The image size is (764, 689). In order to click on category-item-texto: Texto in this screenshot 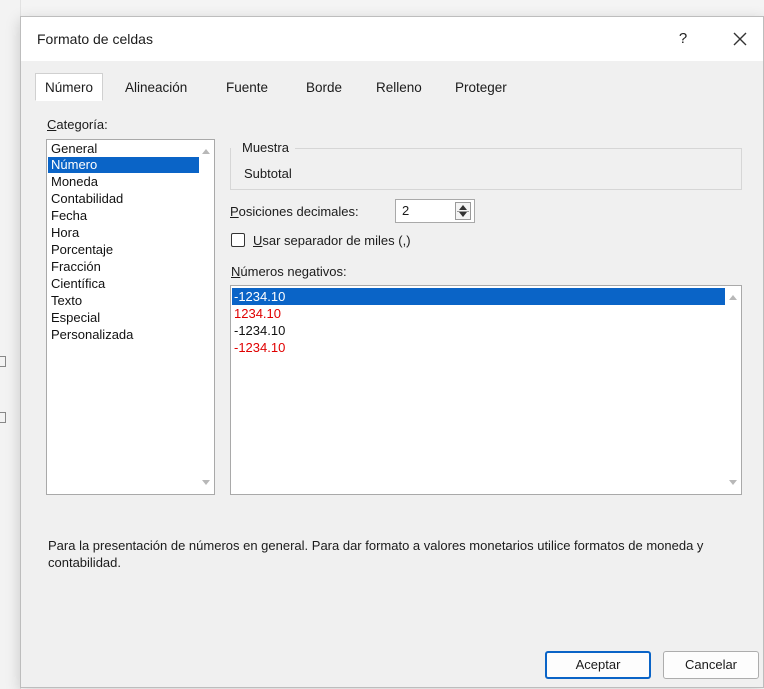, I will do `click(123, 301)`.